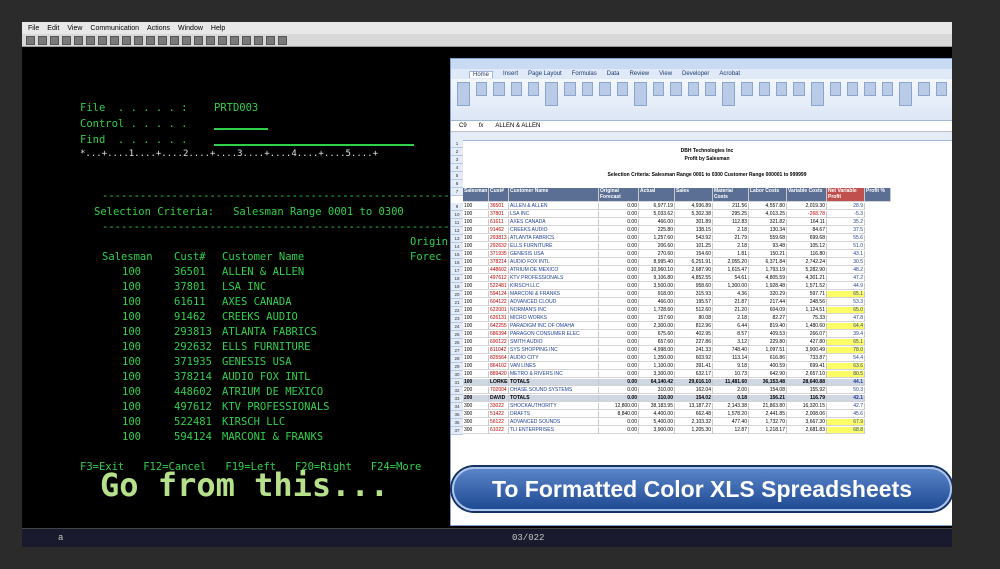 This screenshot has width=1000, height=569. I want to click on menu-item: Help, so click(218, 28).